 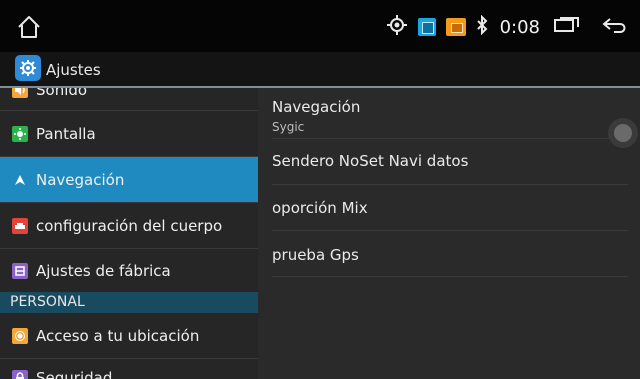 I want to click on clock: 0:08, so click(x=519, y=27).